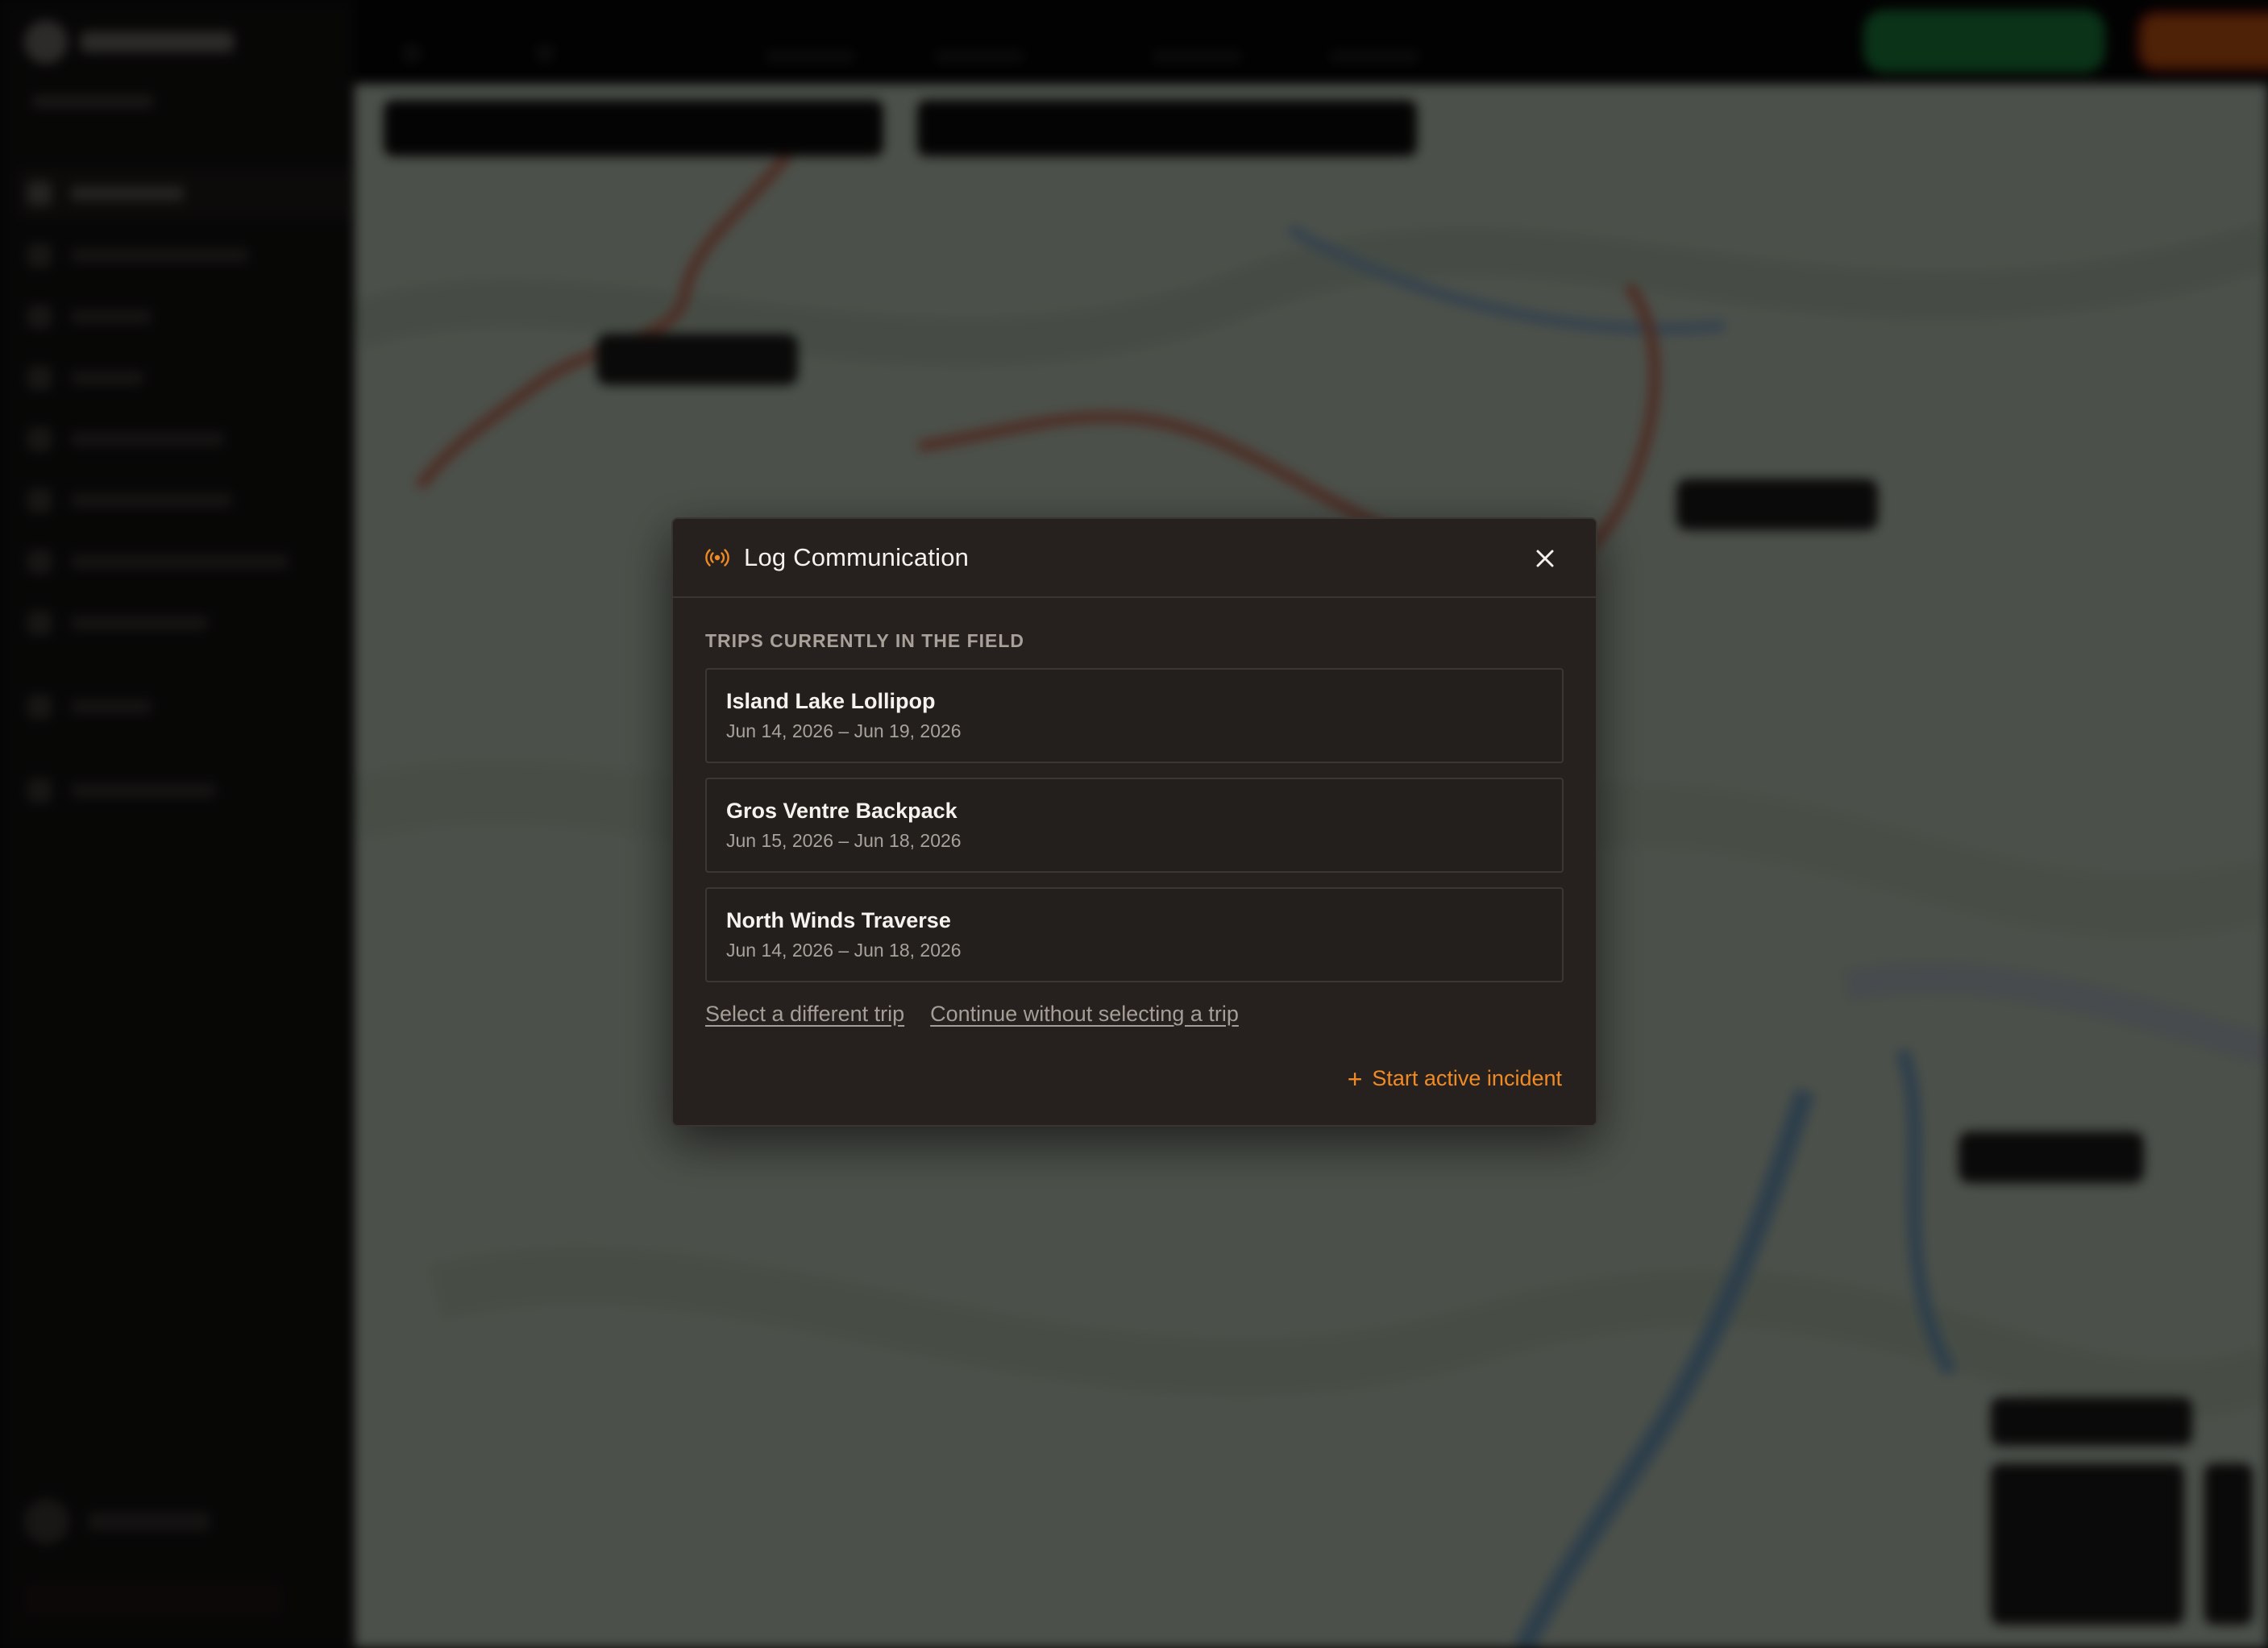 Image resolution: width=2268 pixels, height=1648 pixels. I want to click on start-active-incident-button: + Start active incident, so click(1454, 1079).